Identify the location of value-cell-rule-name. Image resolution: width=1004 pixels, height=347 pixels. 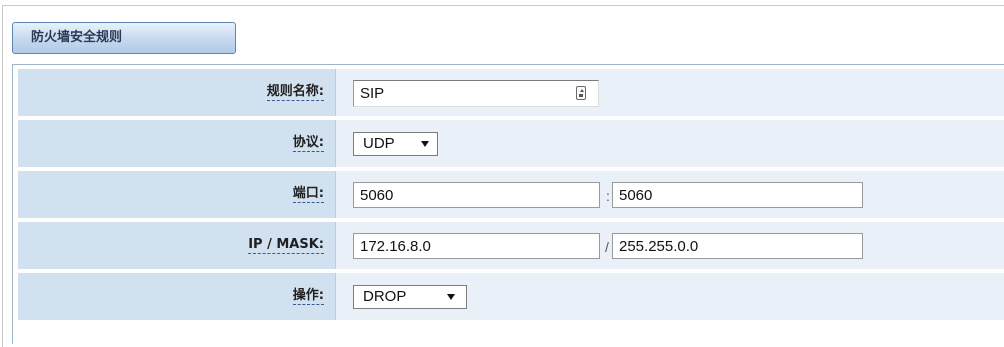
(670, 92).